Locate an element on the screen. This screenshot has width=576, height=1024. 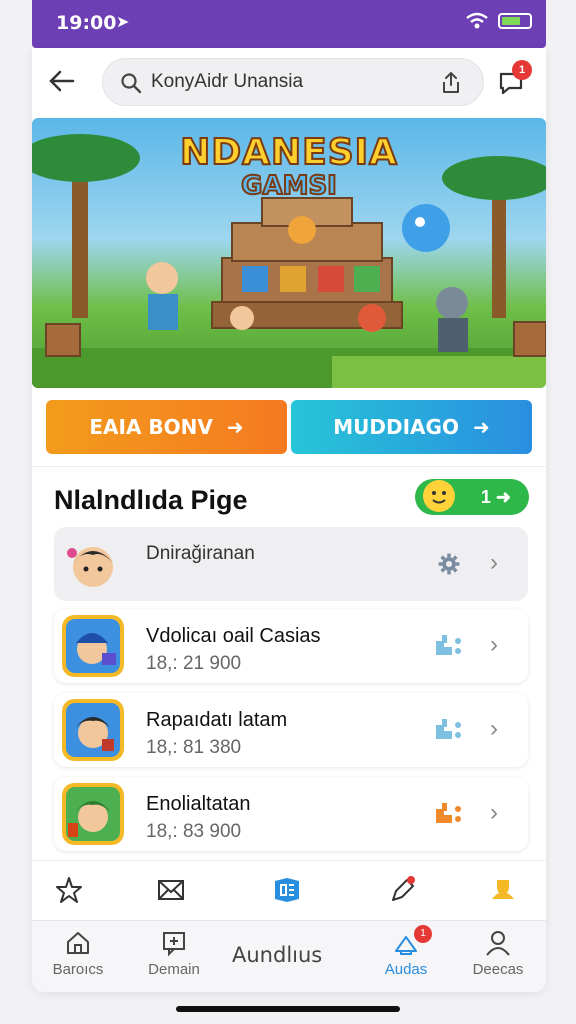
tab-center-label: Aundlıus is located at coordinates (277, 955).